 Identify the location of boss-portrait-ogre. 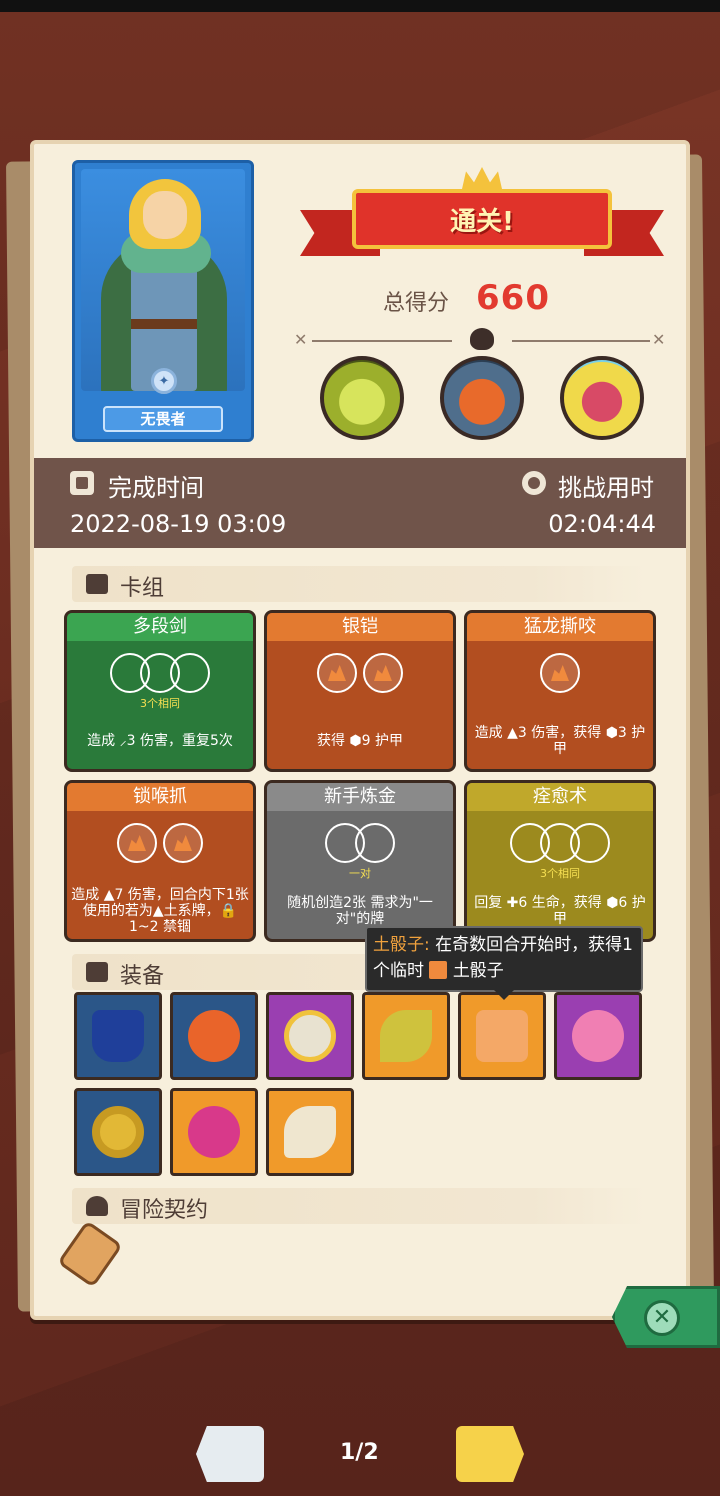
(482, 398).